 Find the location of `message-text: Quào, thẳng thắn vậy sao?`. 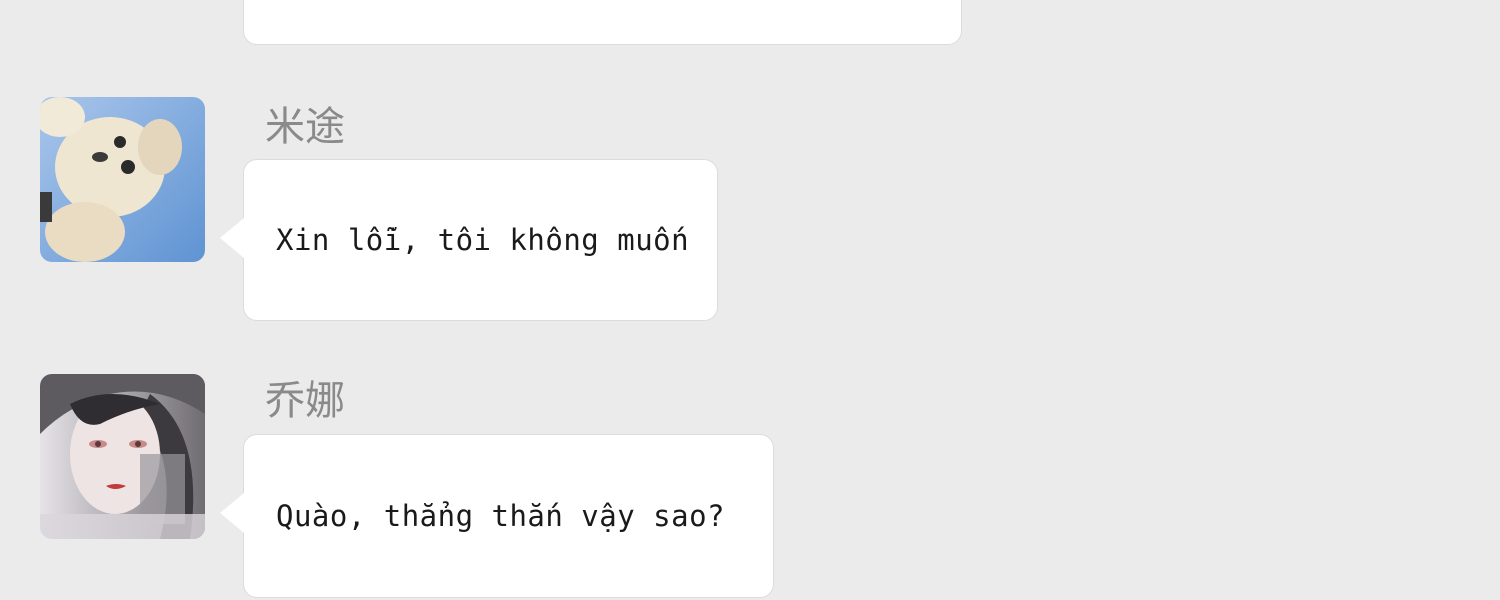

message-text: Quào, thẳng thắn vậy sao? is located at coordinates (500, 516).